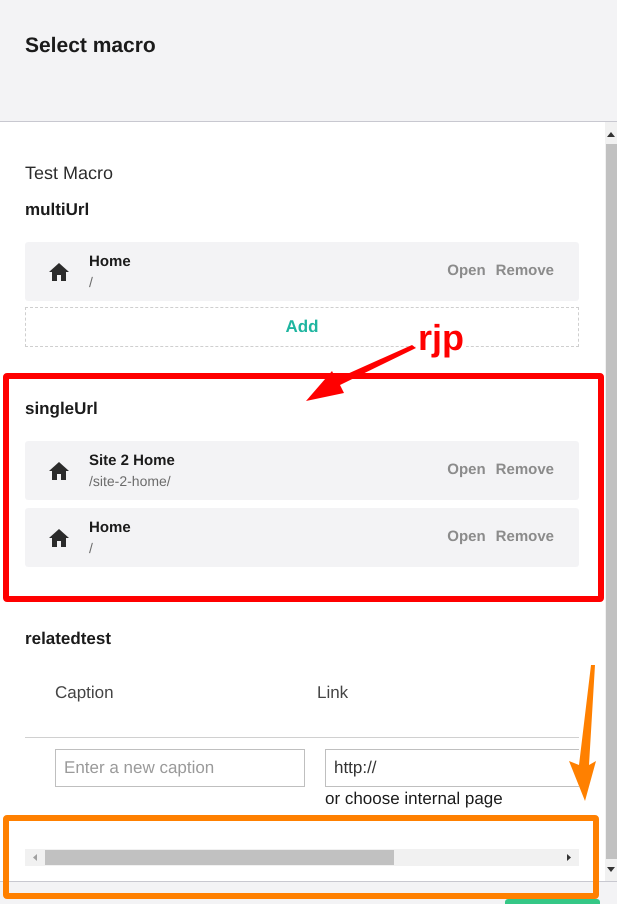  I want to click on link-name: Site 2 Home, so click(132, 460).